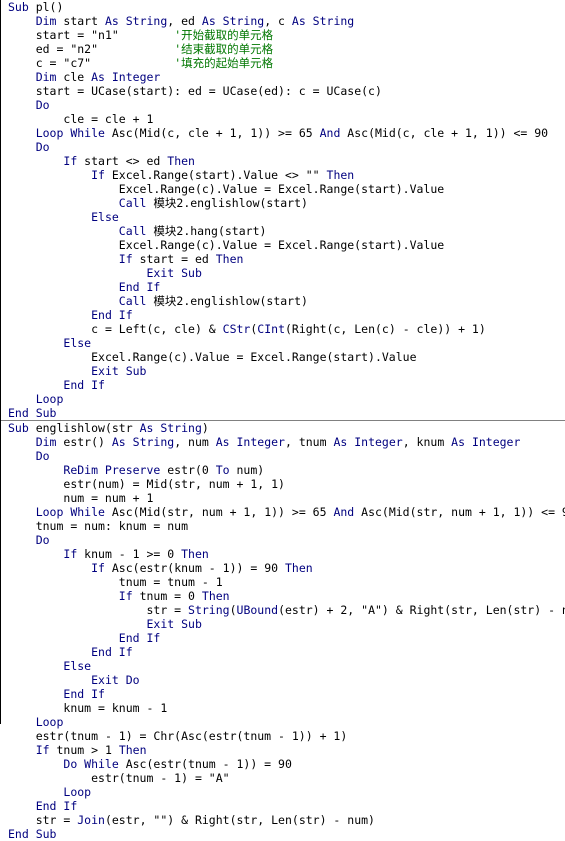  What do you see at coordinates (286, 49) in the screenshot?
I see `code-line: ed = "n2" '结束截取的单元格` at bounding box center [286, 49].